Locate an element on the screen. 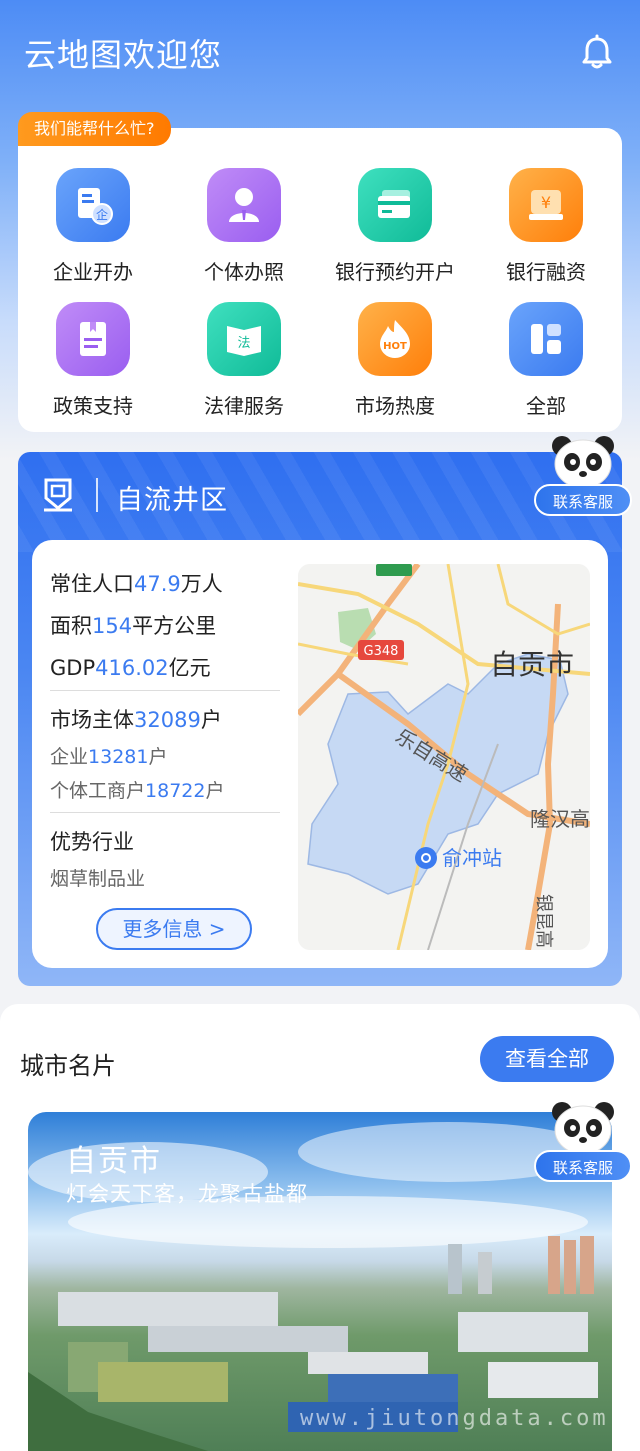 The image size is (640, 1451). district-name: 自流井区 is located at coordinates (172, 500).